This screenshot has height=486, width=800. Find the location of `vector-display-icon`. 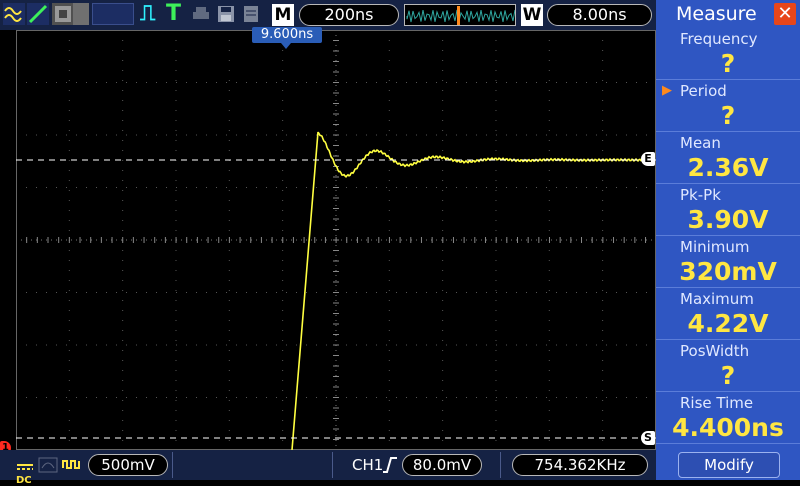

vector-display-icon is located at coordinates (38, 14).